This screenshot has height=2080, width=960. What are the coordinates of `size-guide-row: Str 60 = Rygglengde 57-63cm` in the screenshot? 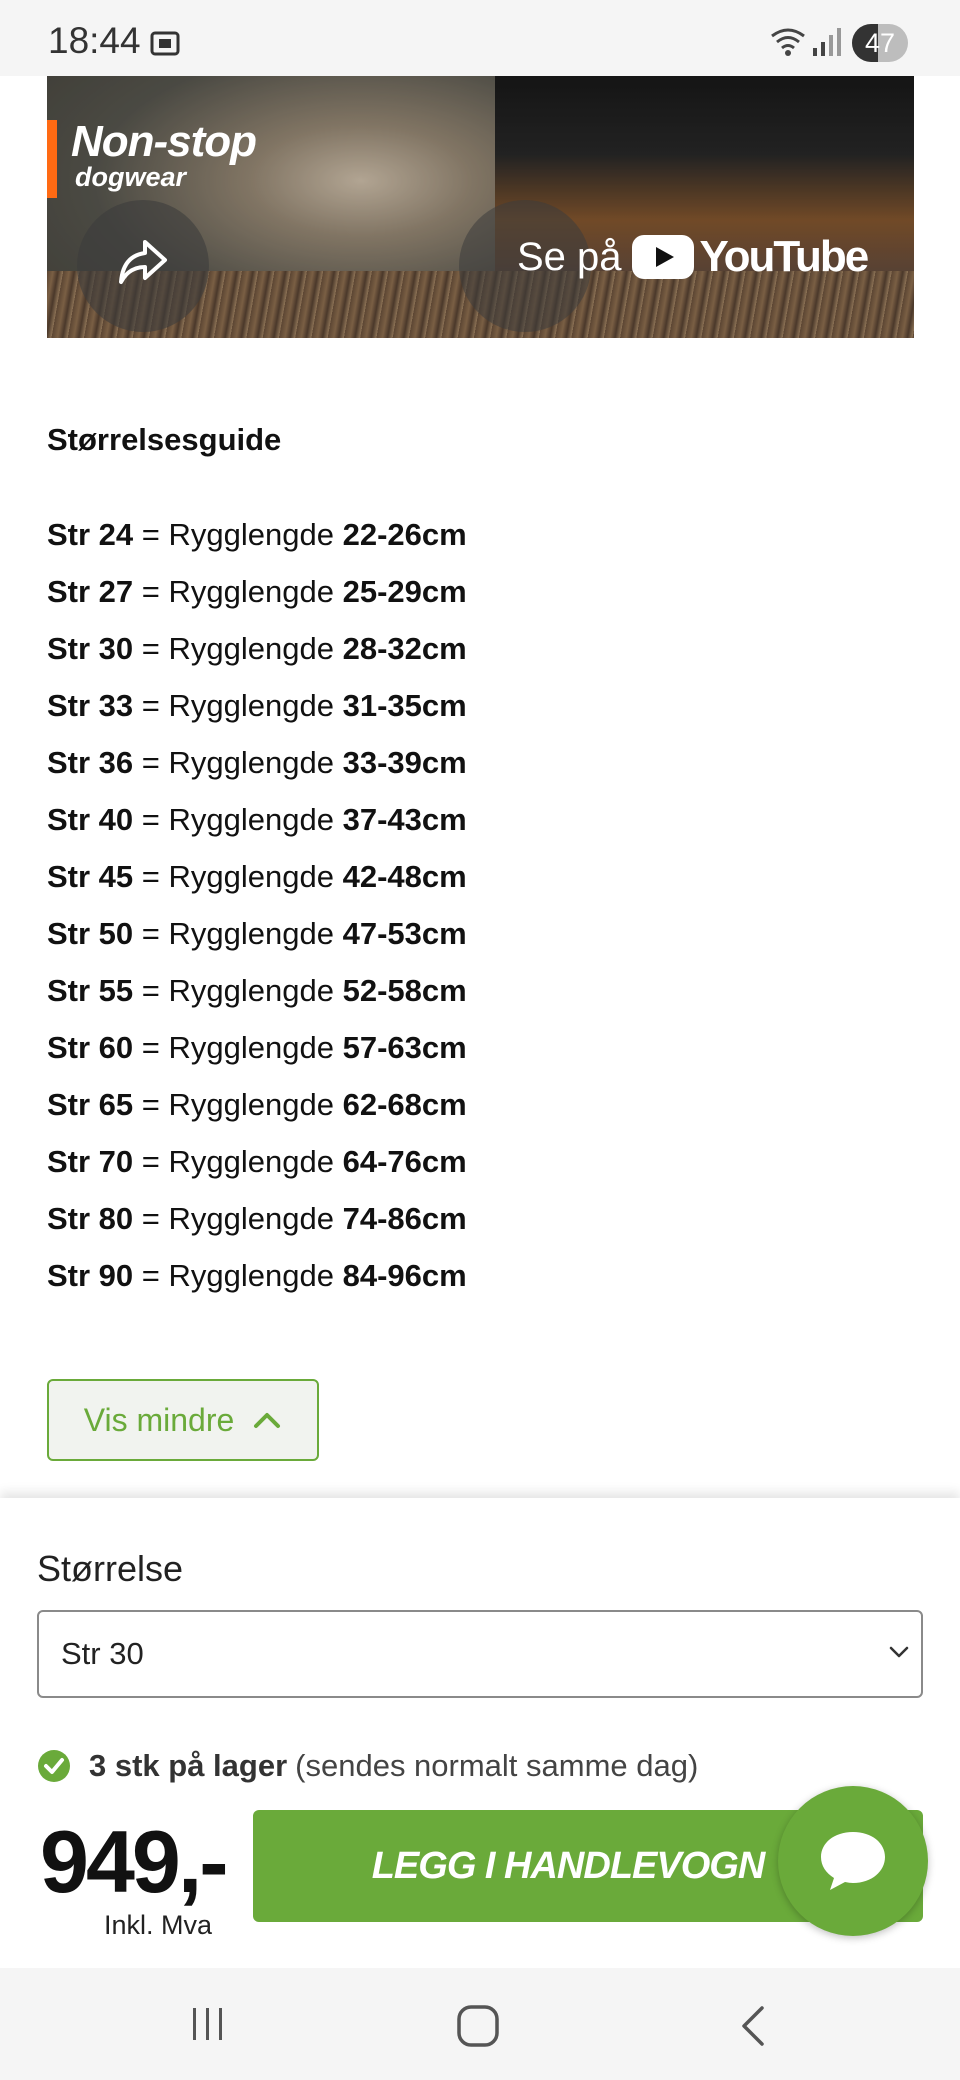 It's located at (482, 1047).